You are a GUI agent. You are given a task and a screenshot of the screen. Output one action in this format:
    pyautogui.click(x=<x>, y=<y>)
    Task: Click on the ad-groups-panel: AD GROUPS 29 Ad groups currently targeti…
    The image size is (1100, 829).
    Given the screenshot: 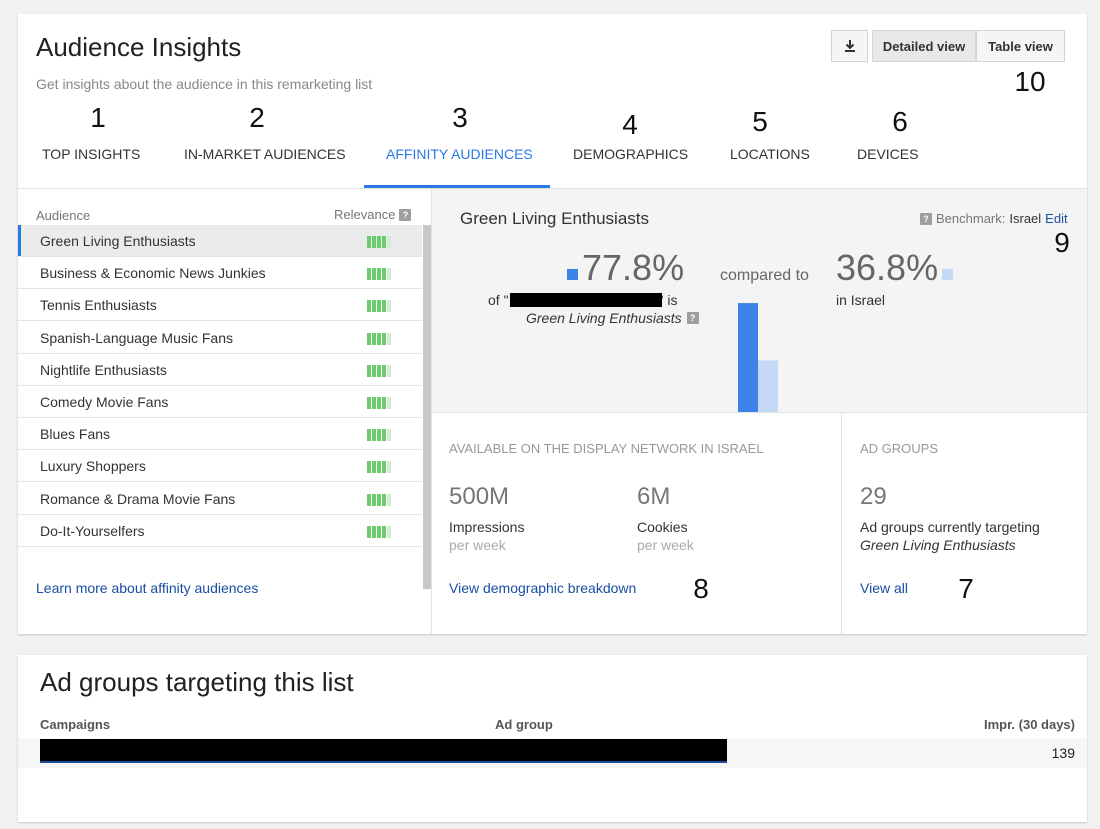 What is the action you would take?
    pyautogui.click(x=964, y=523)
    